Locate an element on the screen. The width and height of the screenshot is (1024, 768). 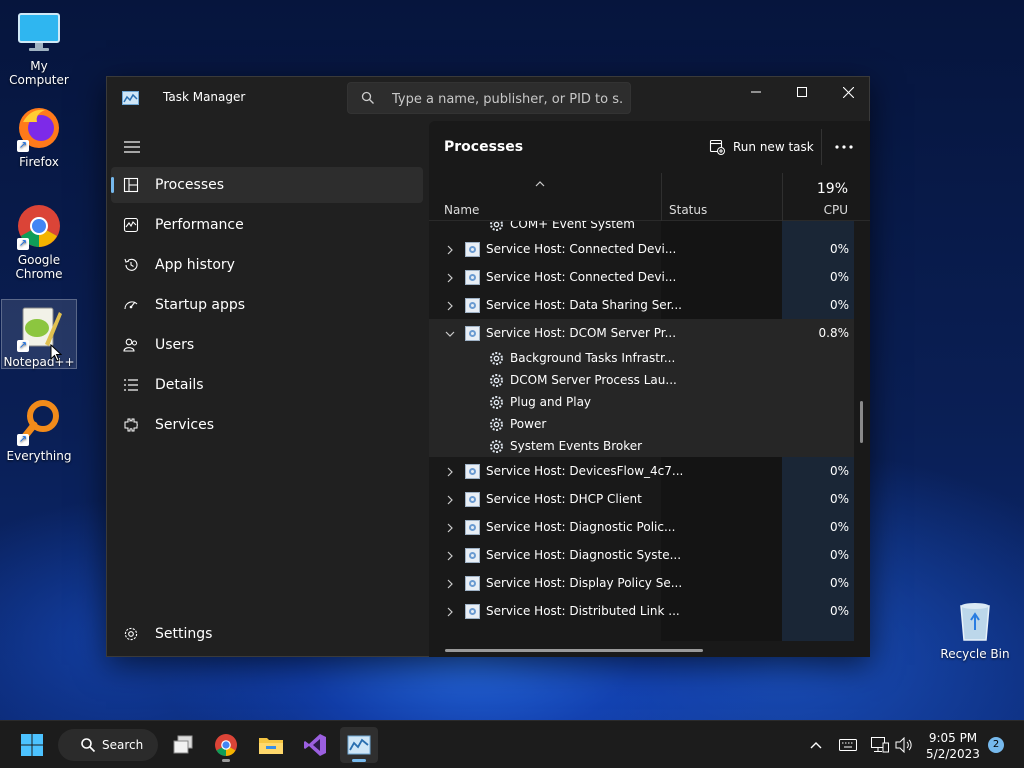
network-button is located at coordinates (880, 745).